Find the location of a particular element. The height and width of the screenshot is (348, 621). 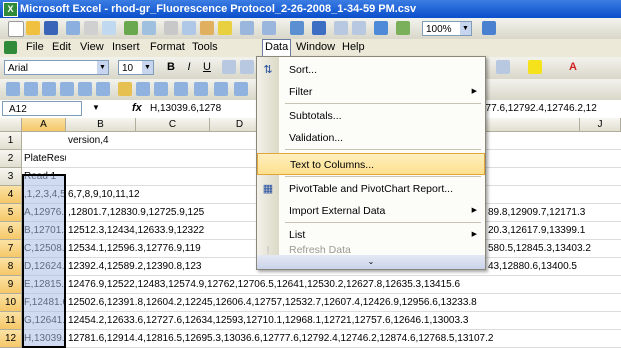

select-all-corner is located at coordinates (11, 125).